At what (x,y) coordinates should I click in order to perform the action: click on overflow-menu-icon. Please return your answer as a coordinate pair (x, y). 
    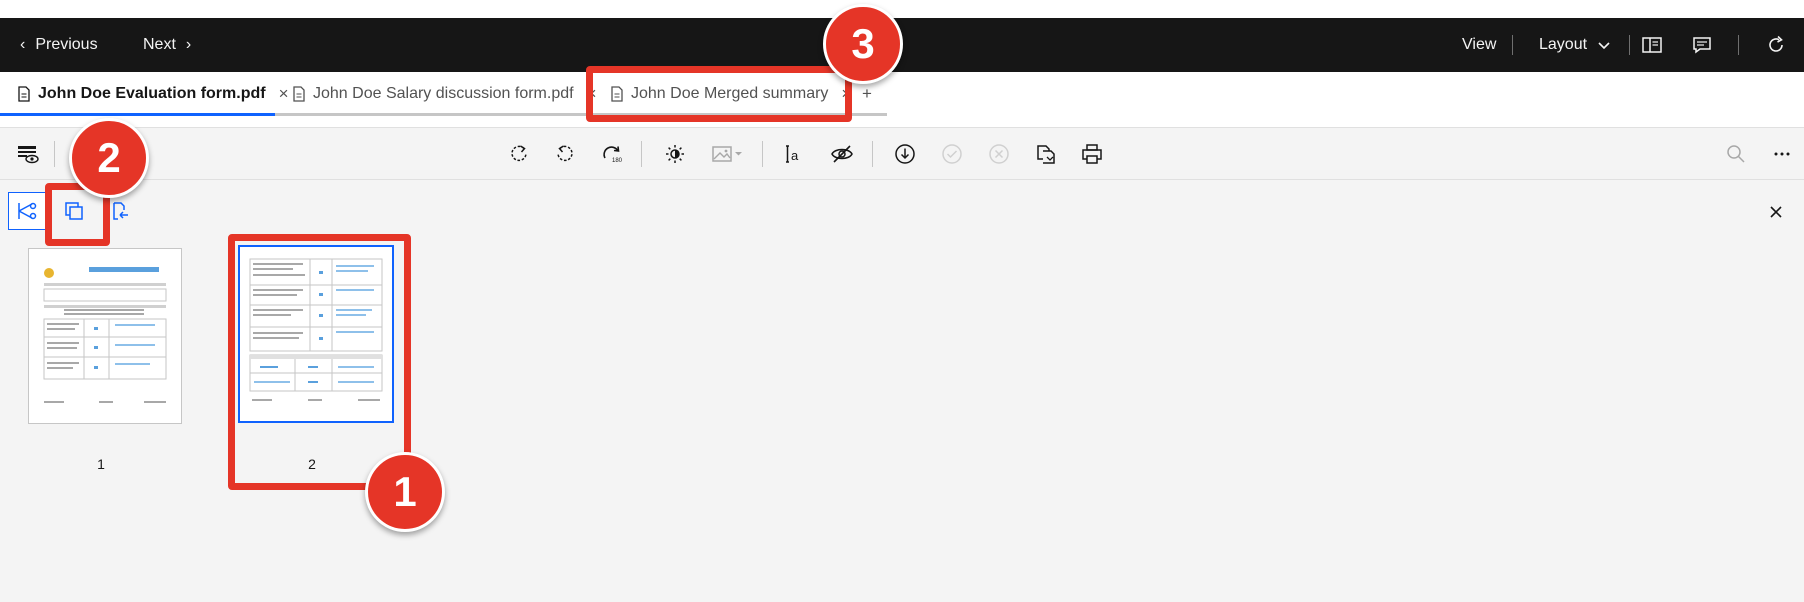
    Looking at the image, I should click on (1782, 154).